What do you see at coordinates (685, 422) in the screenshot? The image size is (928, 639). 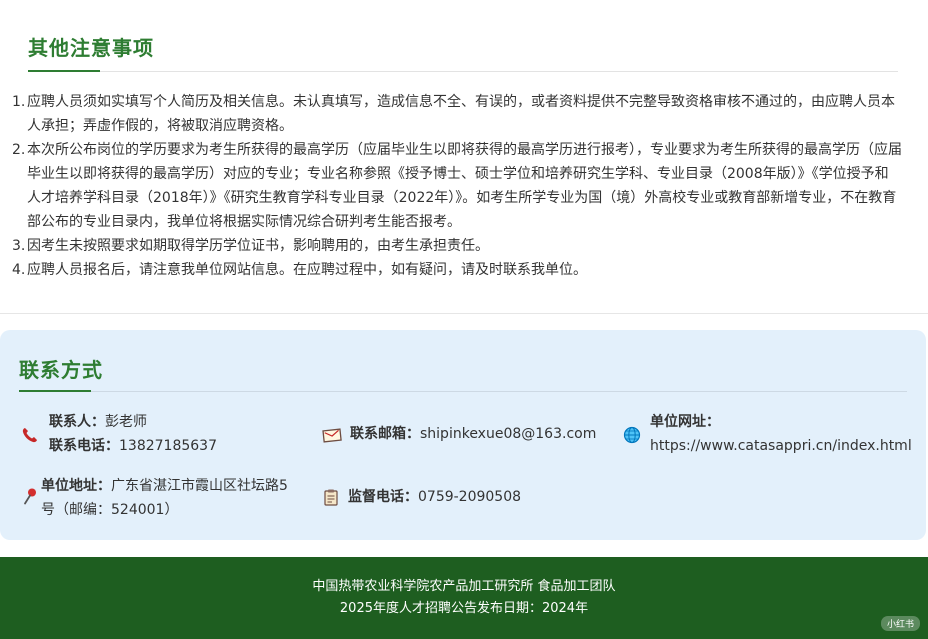 I see `contact-website-label: 单位网址：` at bounding box center [685, 422].